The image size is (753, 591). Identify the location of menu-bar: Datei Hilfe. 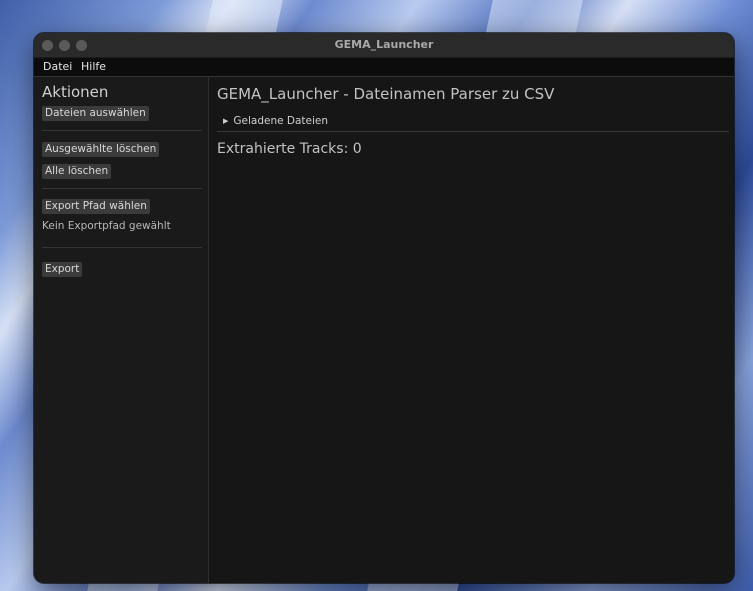
(384, 67).